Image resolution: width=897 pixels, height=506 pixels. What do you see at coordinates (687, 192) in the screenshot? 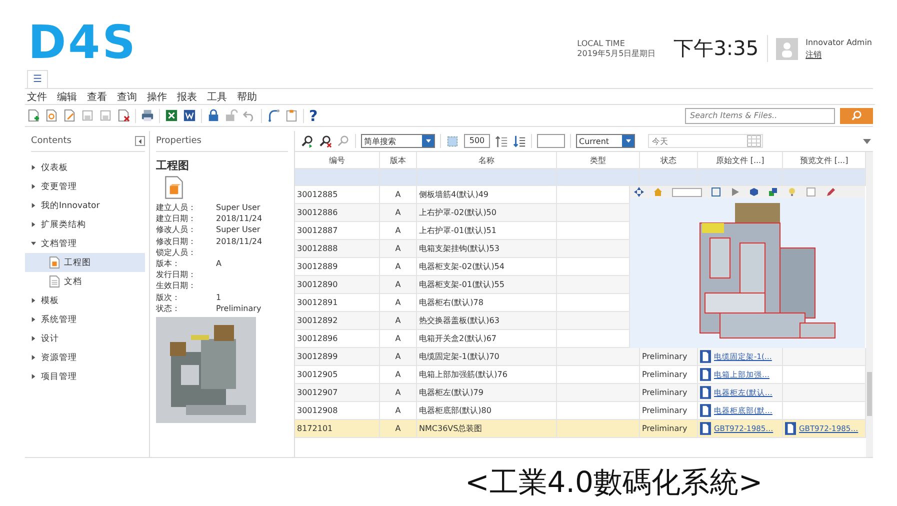
I see `view-dropdown` at bounding box center [687, 192].